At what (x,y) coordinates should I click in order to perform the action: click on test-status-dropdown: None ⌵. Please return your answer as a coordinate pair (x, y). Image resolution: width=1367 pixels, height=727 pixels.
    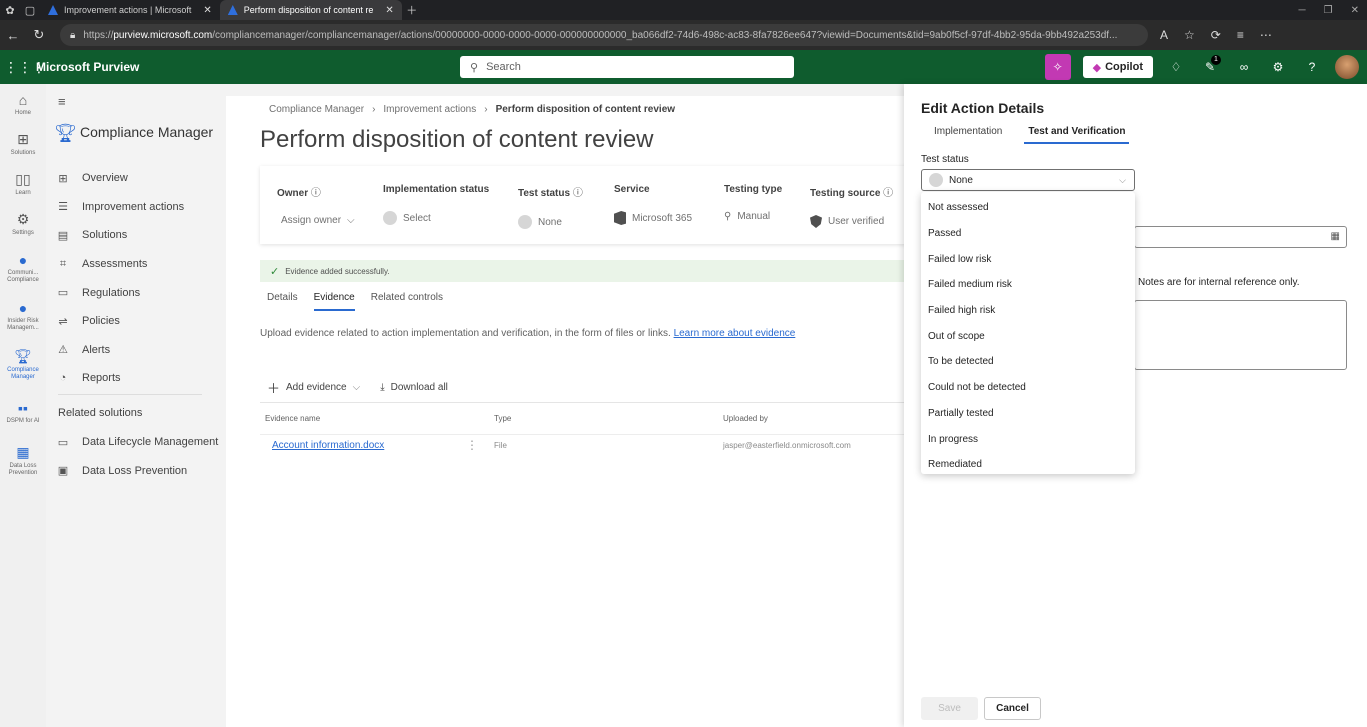
    Looking at the image, I should click on (1028, 180).